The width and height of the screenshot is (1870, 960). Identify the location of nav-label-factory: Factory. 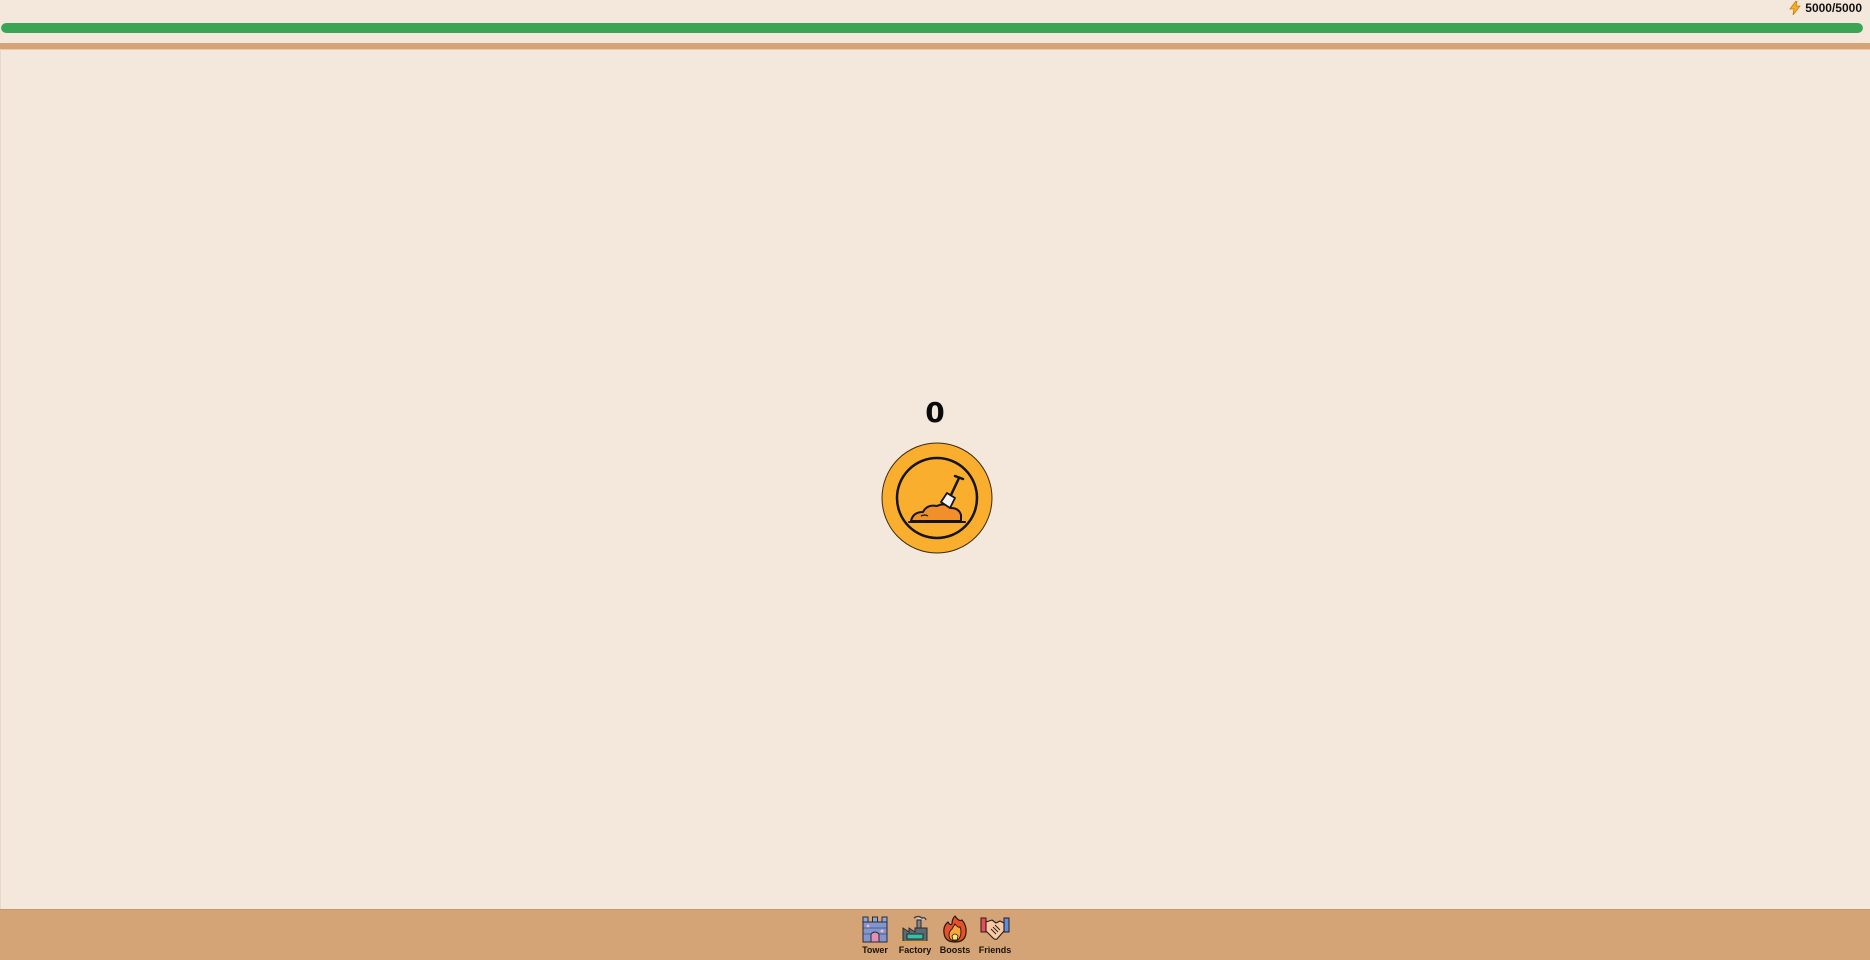
(915, 950).